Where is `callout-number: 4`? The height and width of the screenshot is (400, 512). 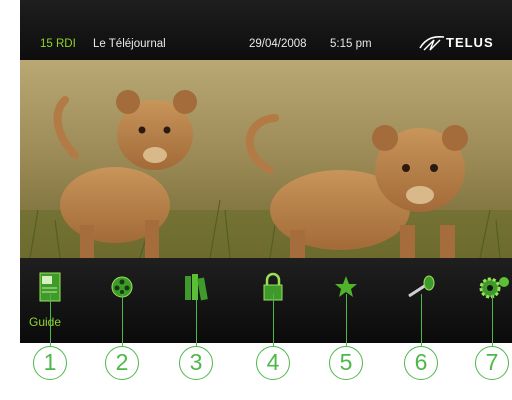 callout-number: 4 is located at coordinates (273, 363).